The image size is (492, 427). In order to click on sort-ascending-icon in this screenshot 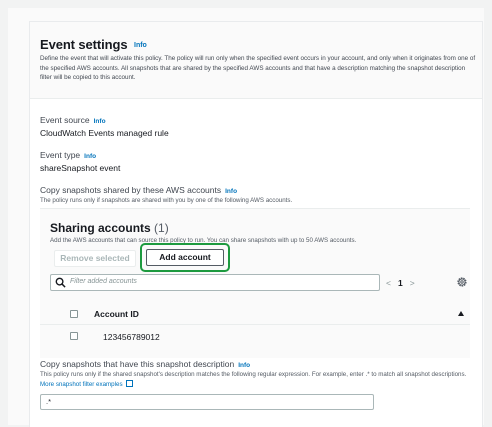, I will do `click(461, 313)`.